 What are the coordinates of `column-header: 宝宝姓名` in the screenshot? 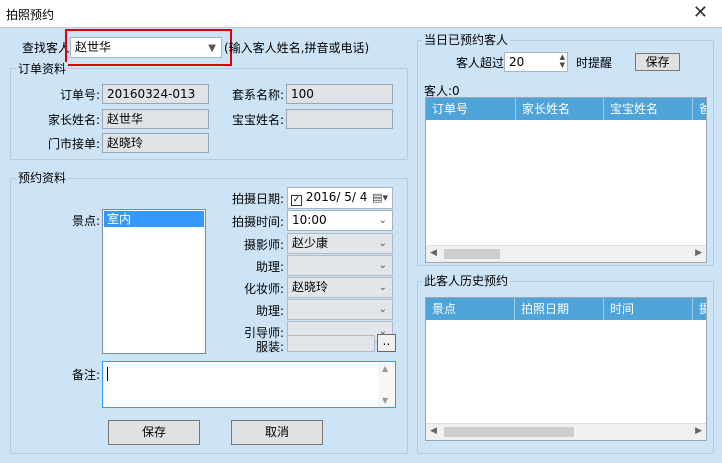 It's located at (648, 109).